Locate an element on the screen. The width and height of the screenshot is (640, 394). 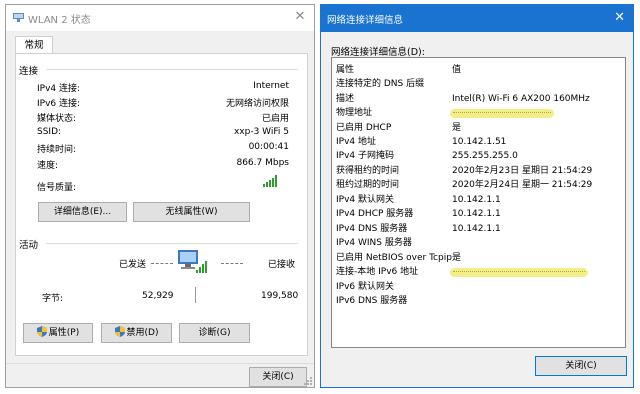
received-activity-line is located at coordinates (232, 263).